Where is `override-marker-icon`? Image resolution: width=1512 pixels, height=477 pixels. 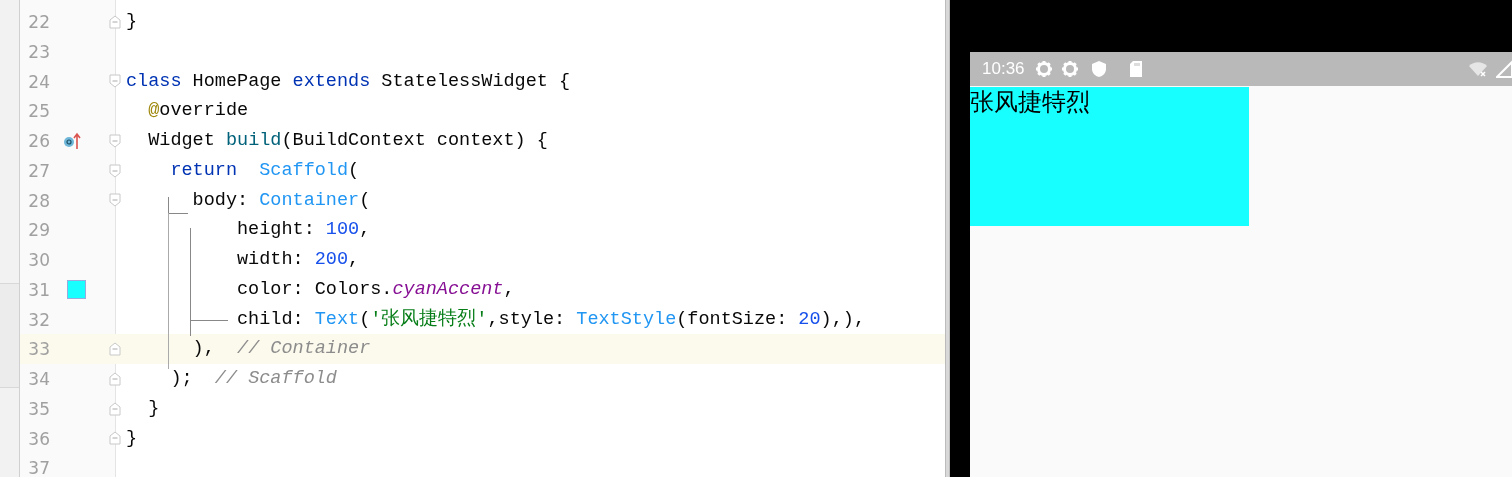 override-marker-icon is located at coordinates (72, 141).